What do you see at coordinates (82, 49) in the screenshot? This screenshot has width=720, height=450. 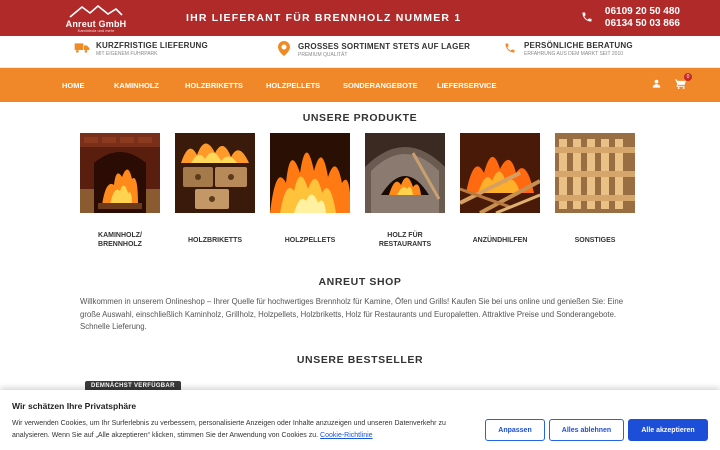 I see `truck-icon` at bounding box center [82, 49].